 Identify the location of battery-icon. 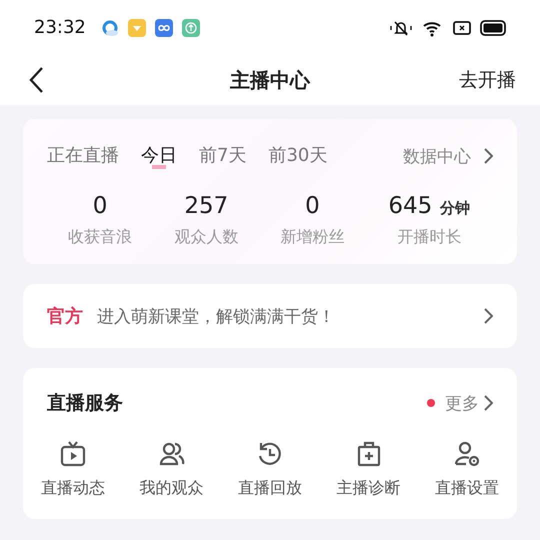
(493, 28).